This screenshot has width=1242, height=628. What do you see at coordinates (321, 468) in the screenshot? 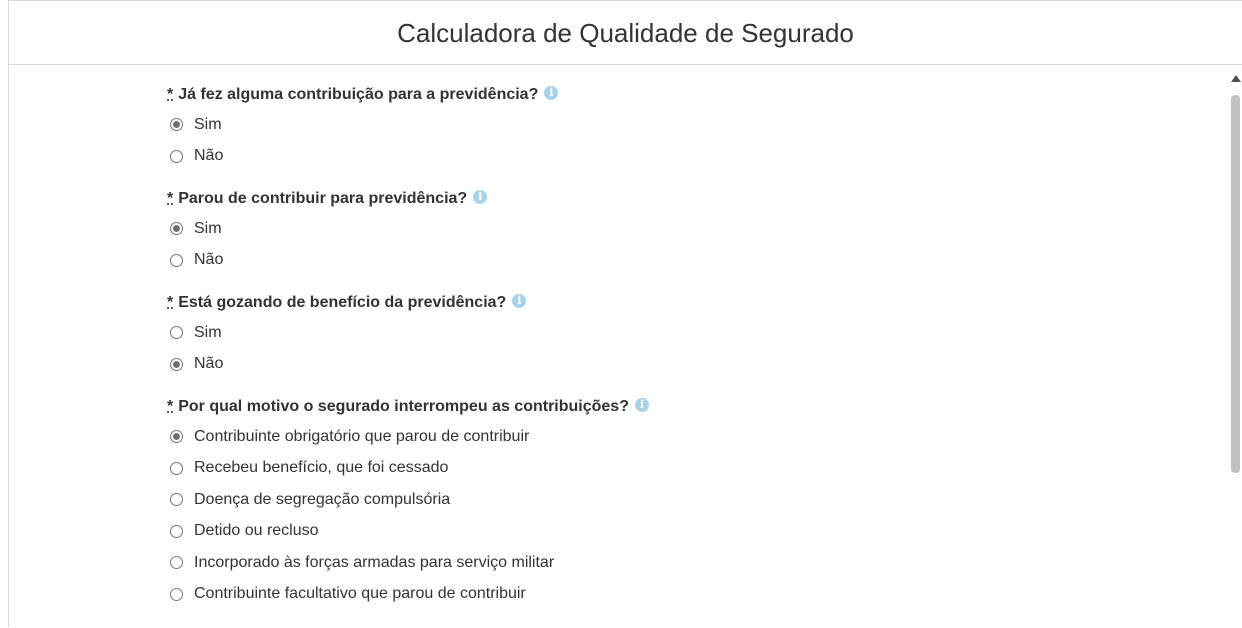
I see `radio-label: Recebeu benefício, que foi cessado` at bounding box center [321, 468].